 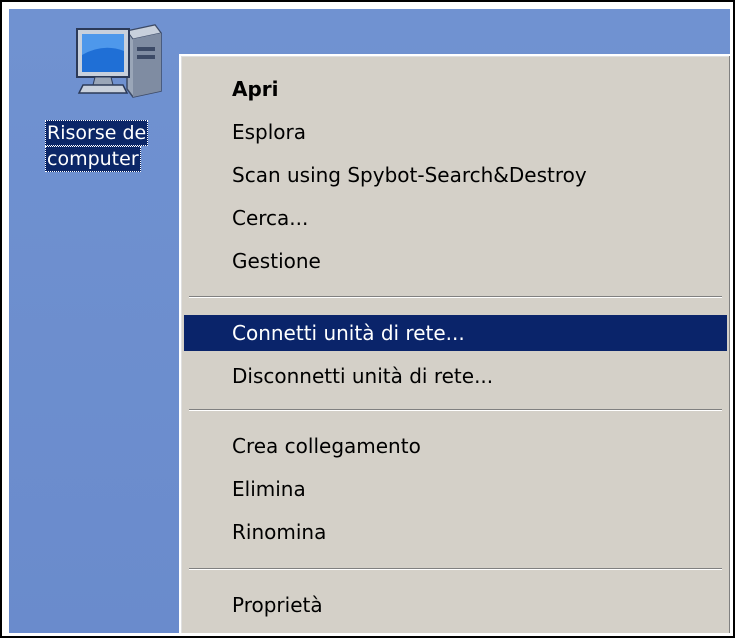 I want to click on menu-item-spybot-scan: Scan using Spybot-Search&Destroy, so click(x=455, y=175).